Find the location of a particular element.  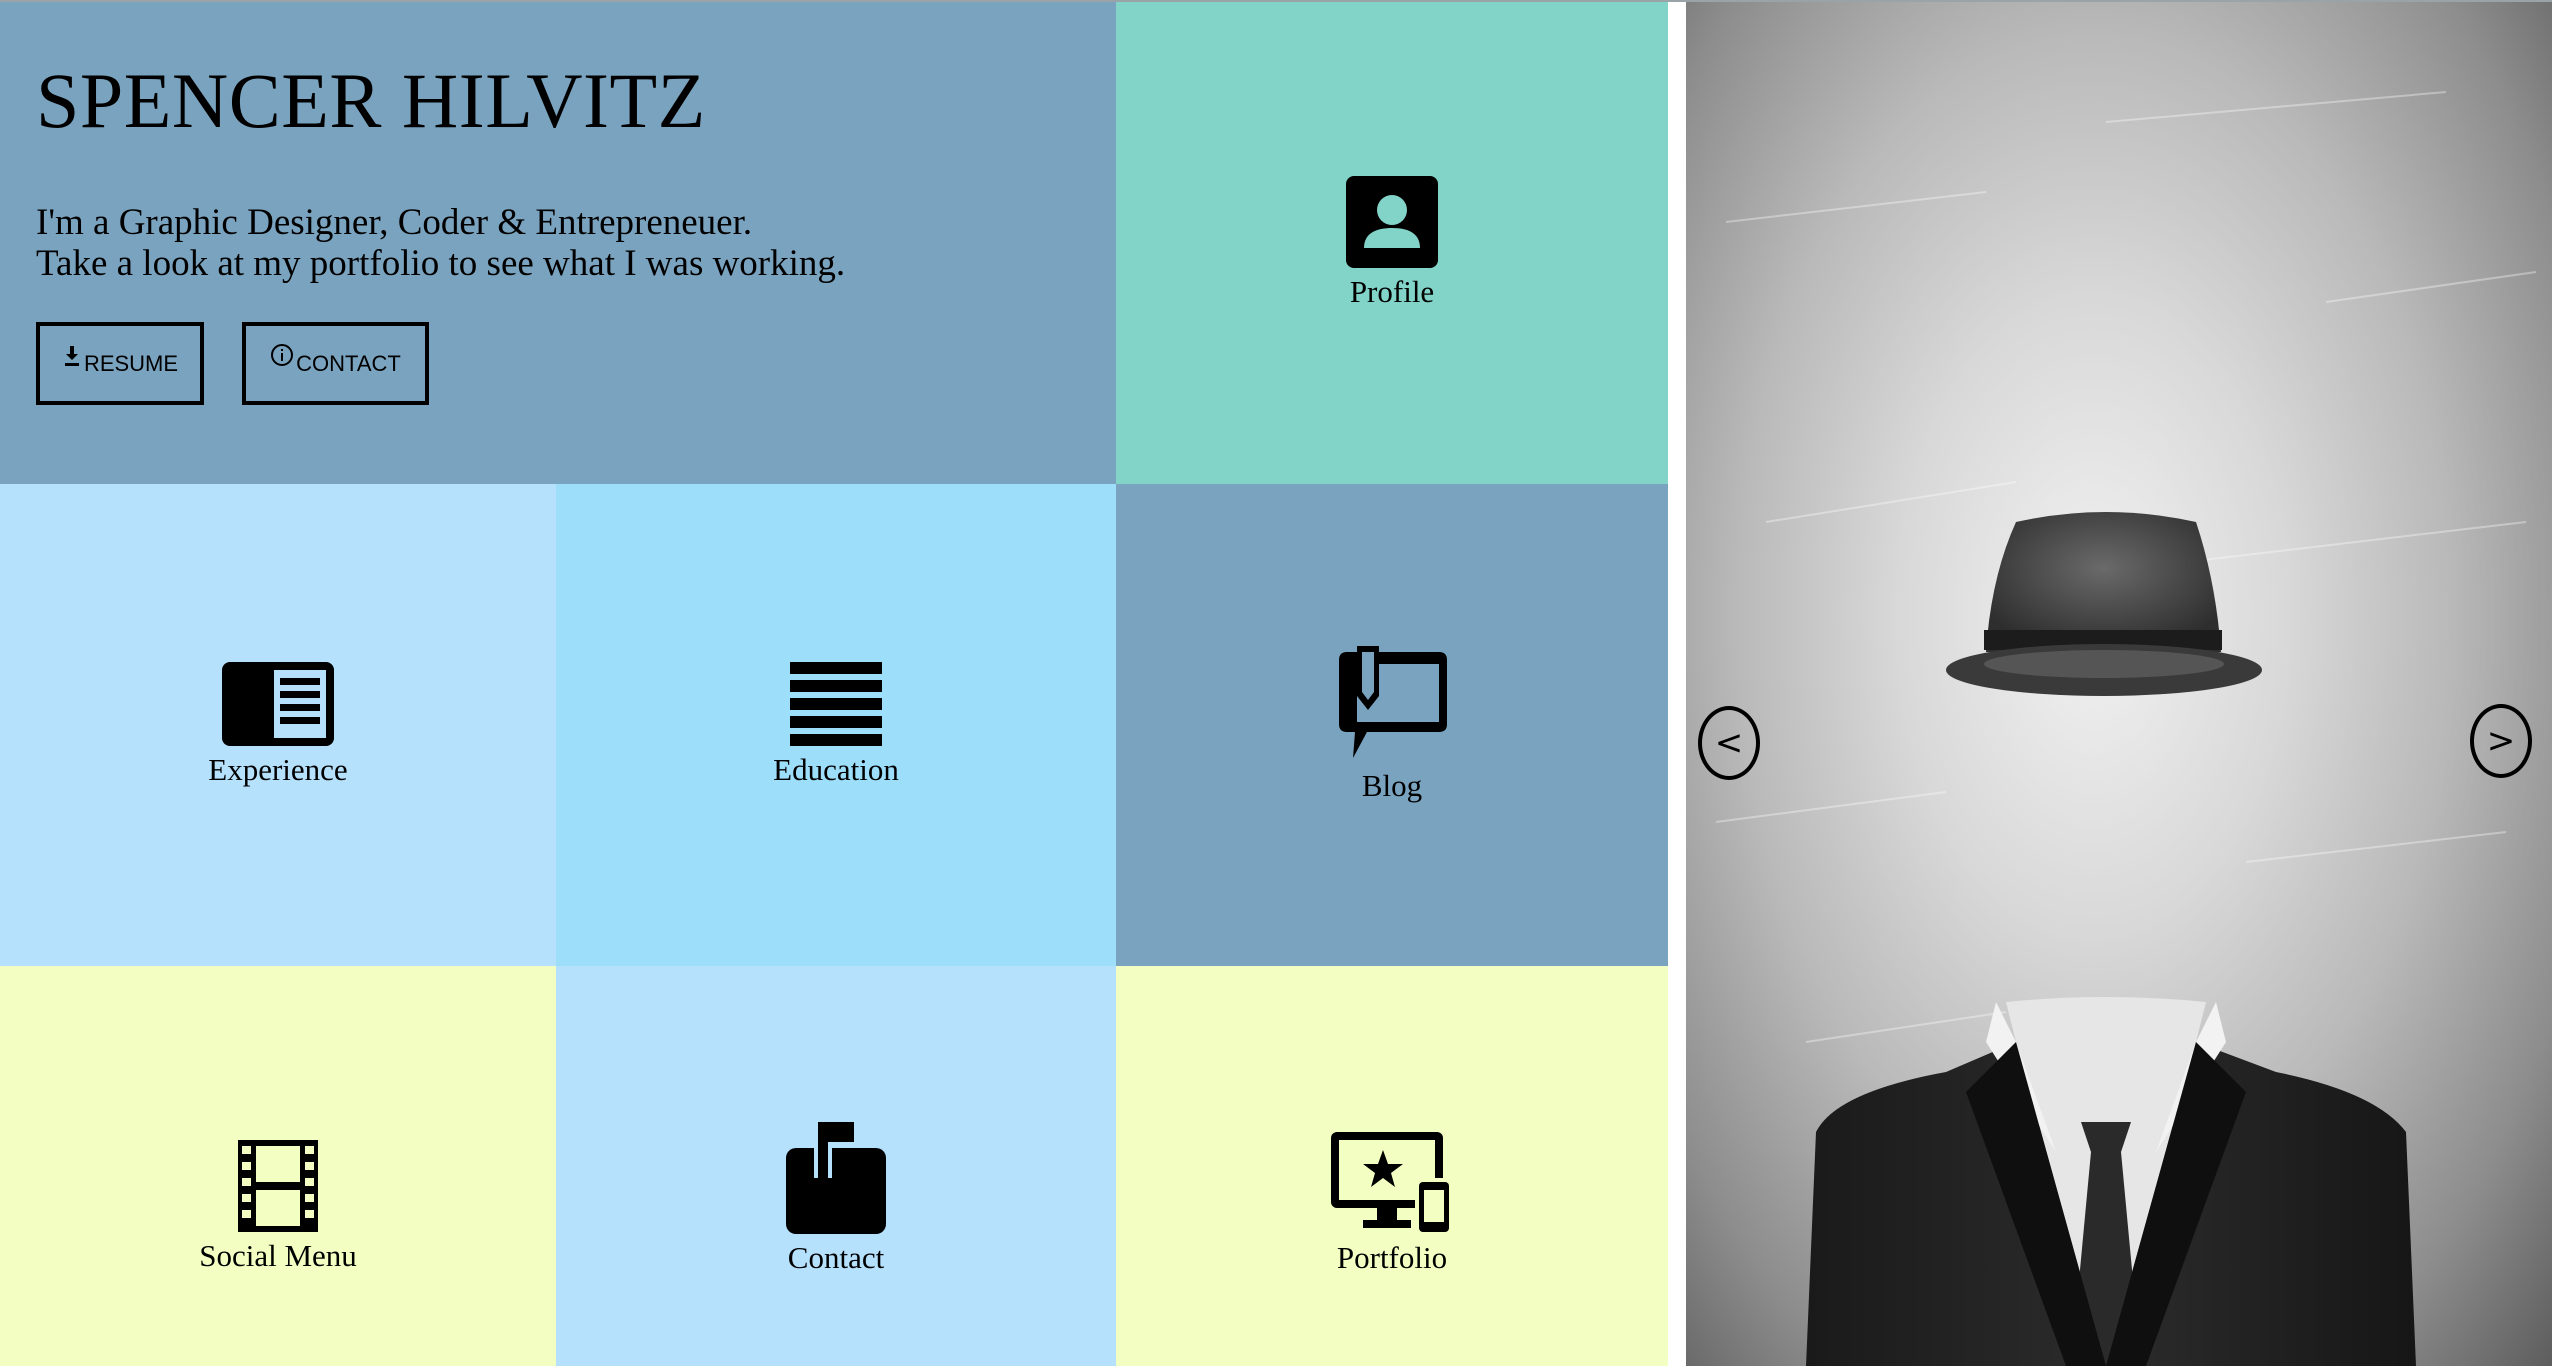

tile-portfolio: Portfolio is located at coordinates (1392, 1166).